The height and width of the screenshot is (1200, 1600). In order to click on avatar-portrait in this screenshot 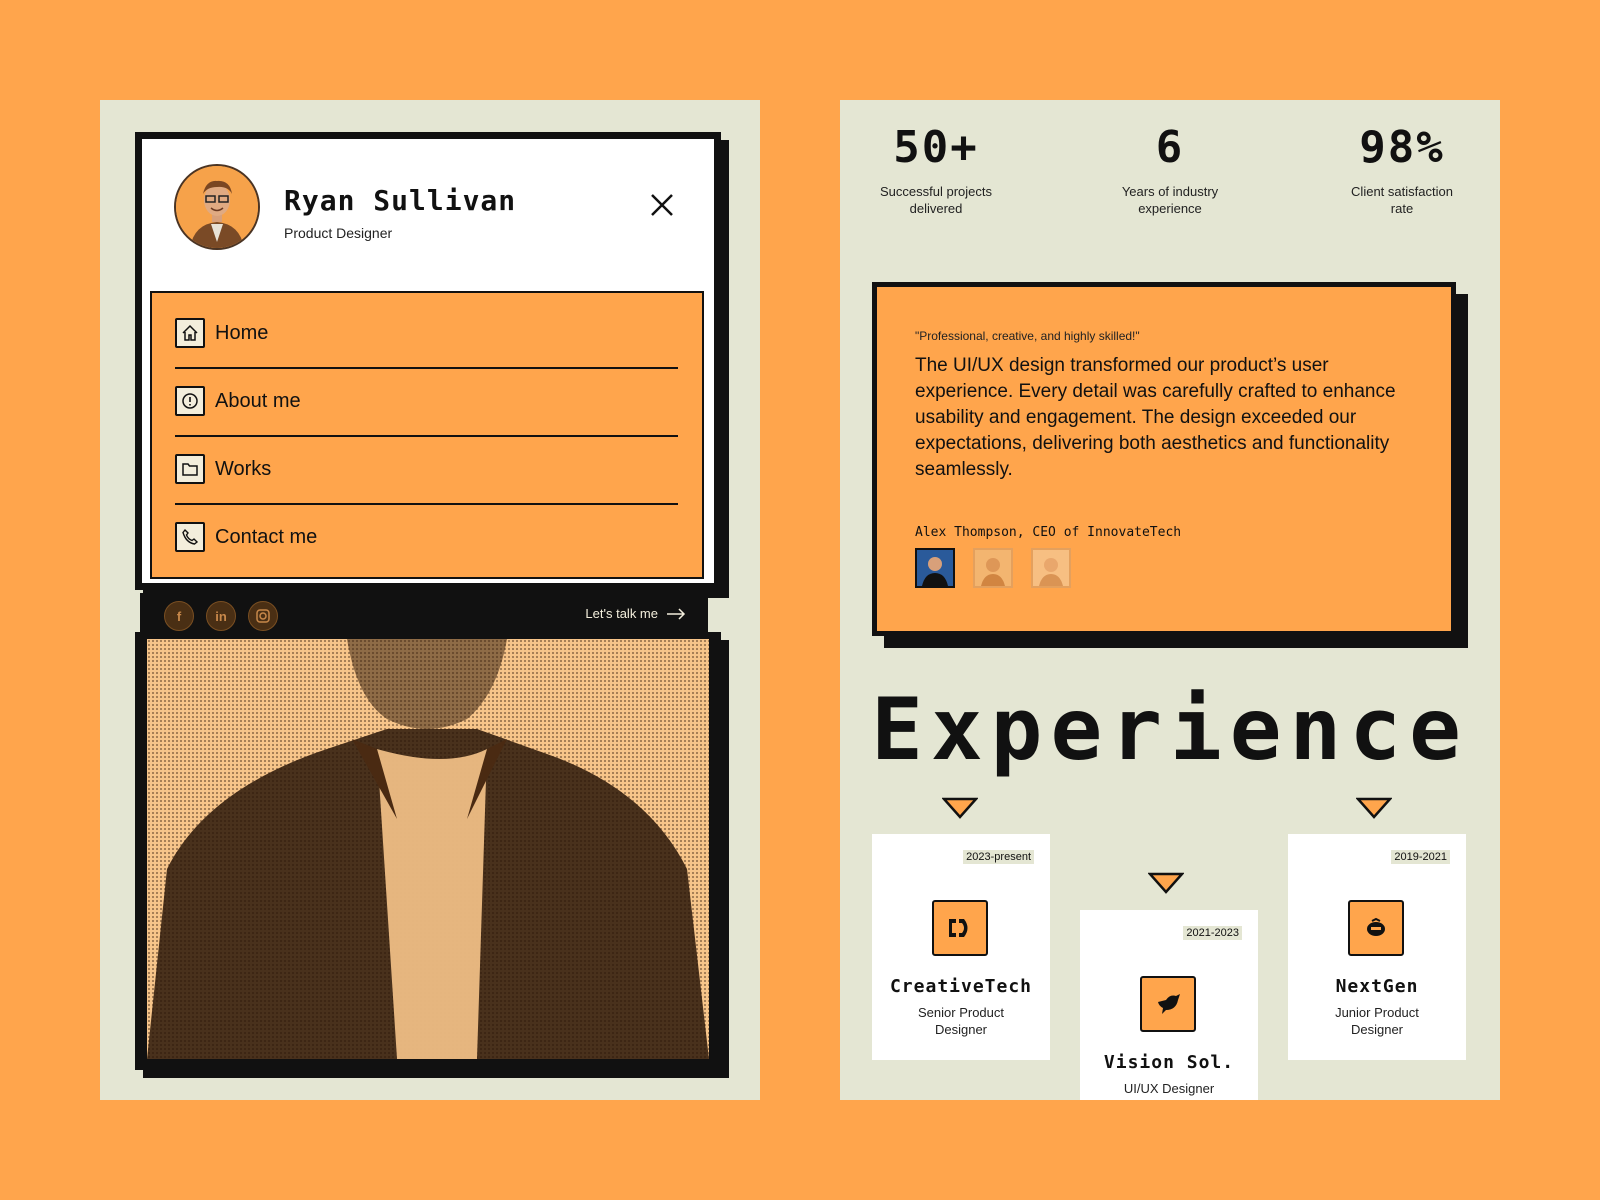, I will do `click(217, 207)`.